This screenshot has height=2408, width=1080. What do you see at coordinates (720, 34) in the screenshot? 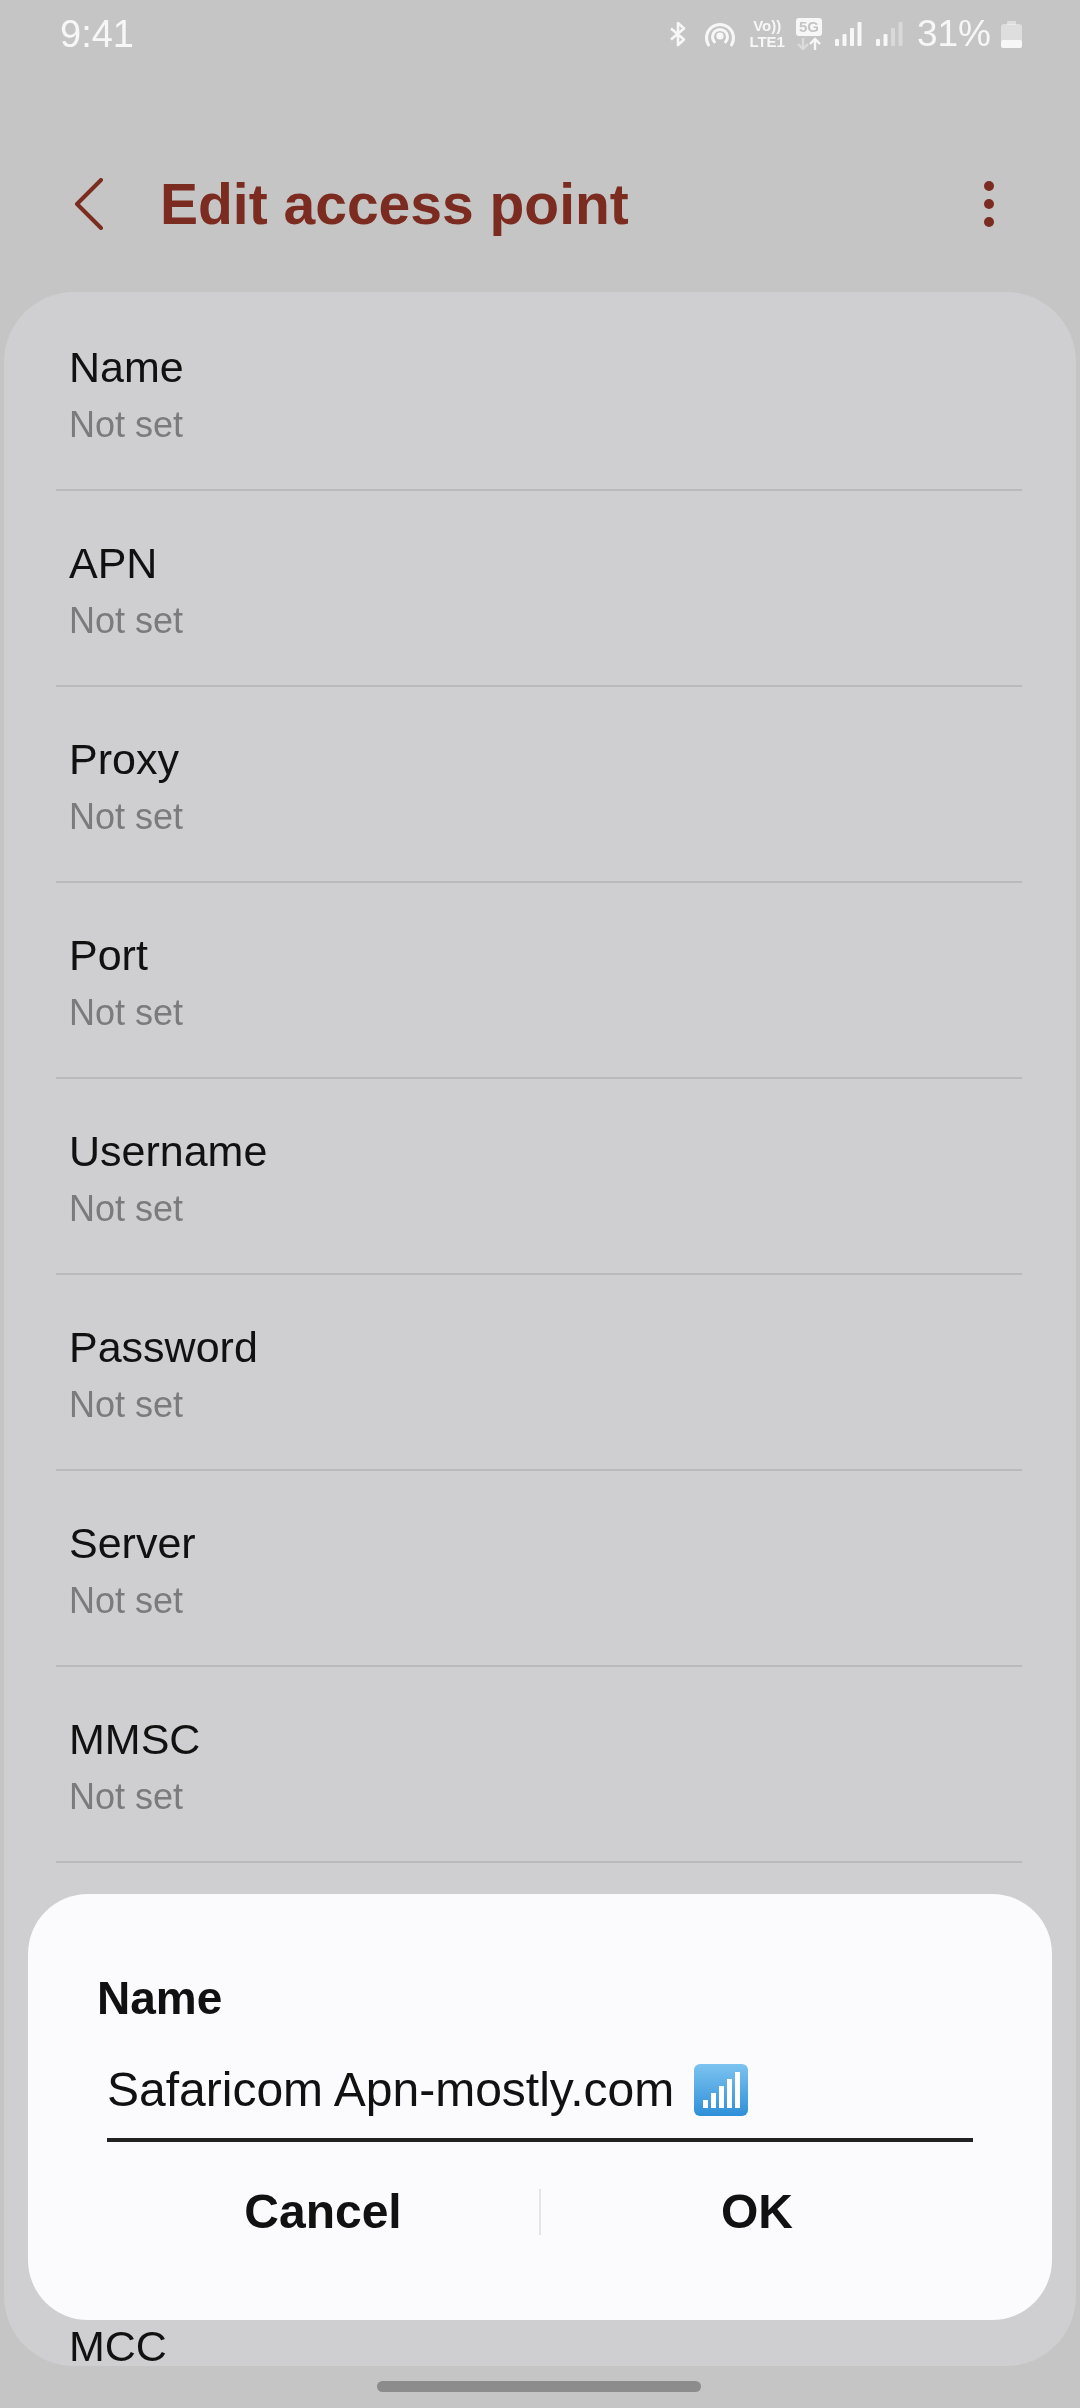
I see `hotspot-icon` at bounding box center [720, 34].